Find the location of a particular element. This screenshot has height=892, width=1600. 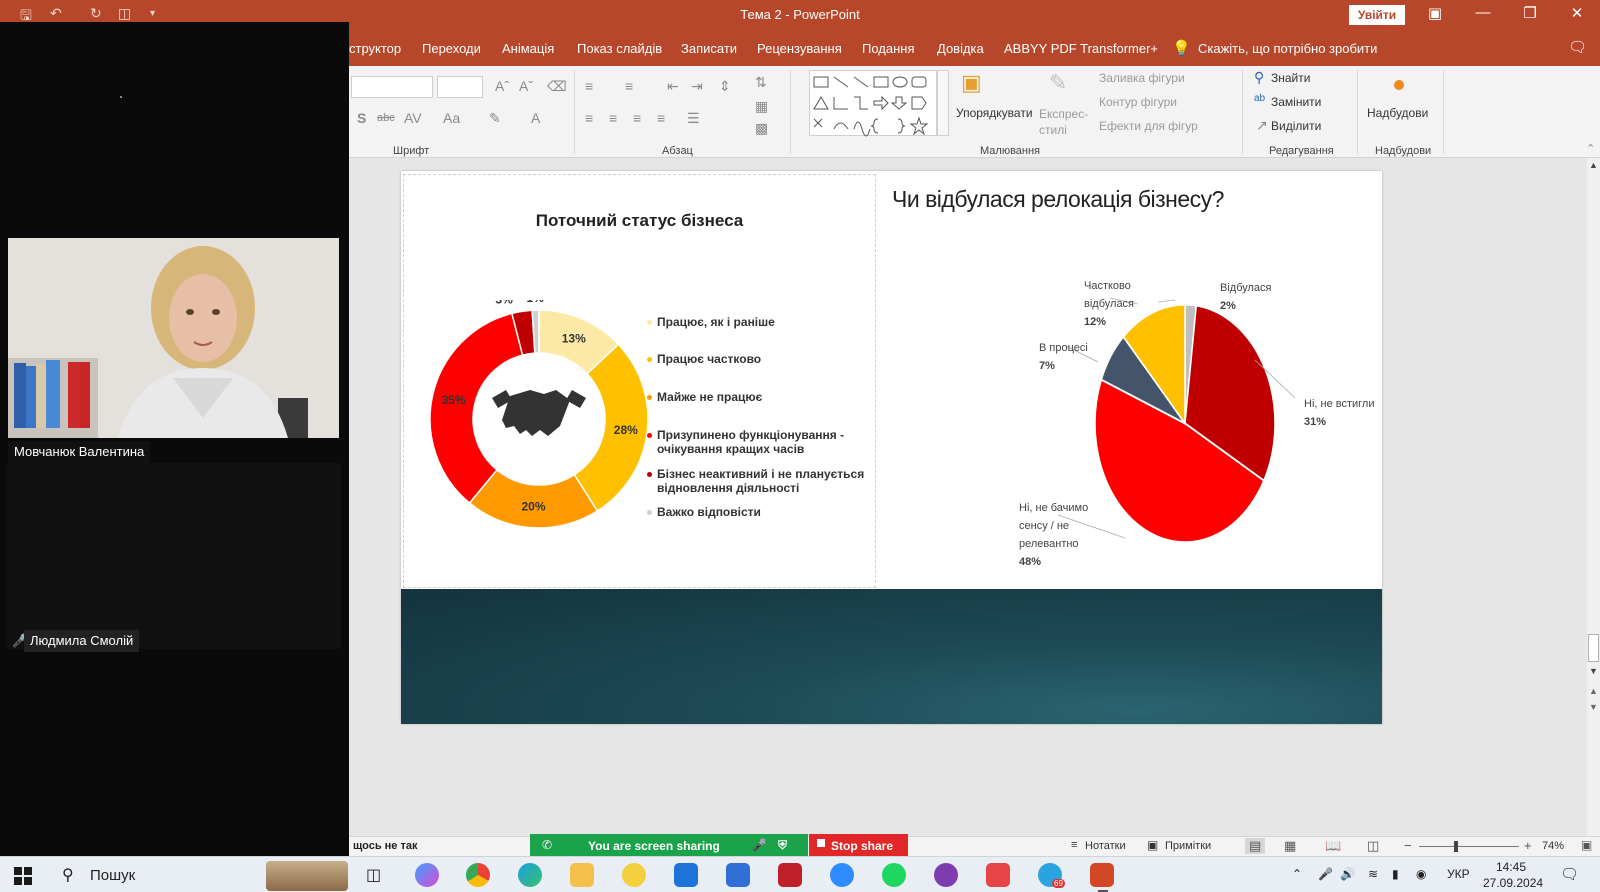

tab-animations: Анімація is located at coordinates (528, 48).